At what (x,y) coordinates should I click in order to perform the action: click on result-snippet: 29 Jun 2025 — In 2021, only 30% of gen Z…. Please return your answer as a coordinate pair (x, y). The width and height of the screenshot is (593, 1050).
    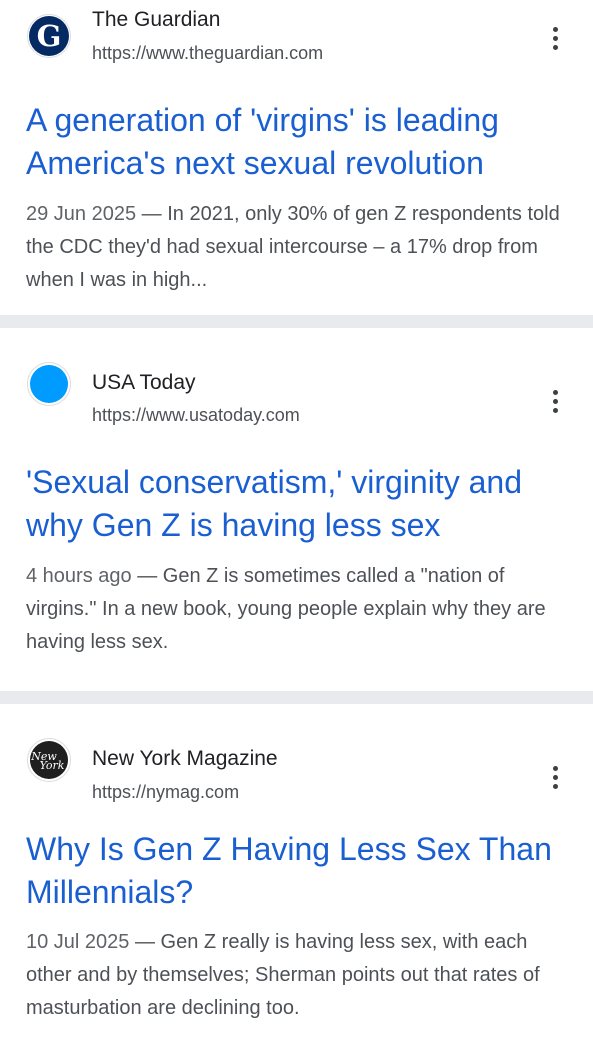
    Looking at the image, I should click on (298, 247).